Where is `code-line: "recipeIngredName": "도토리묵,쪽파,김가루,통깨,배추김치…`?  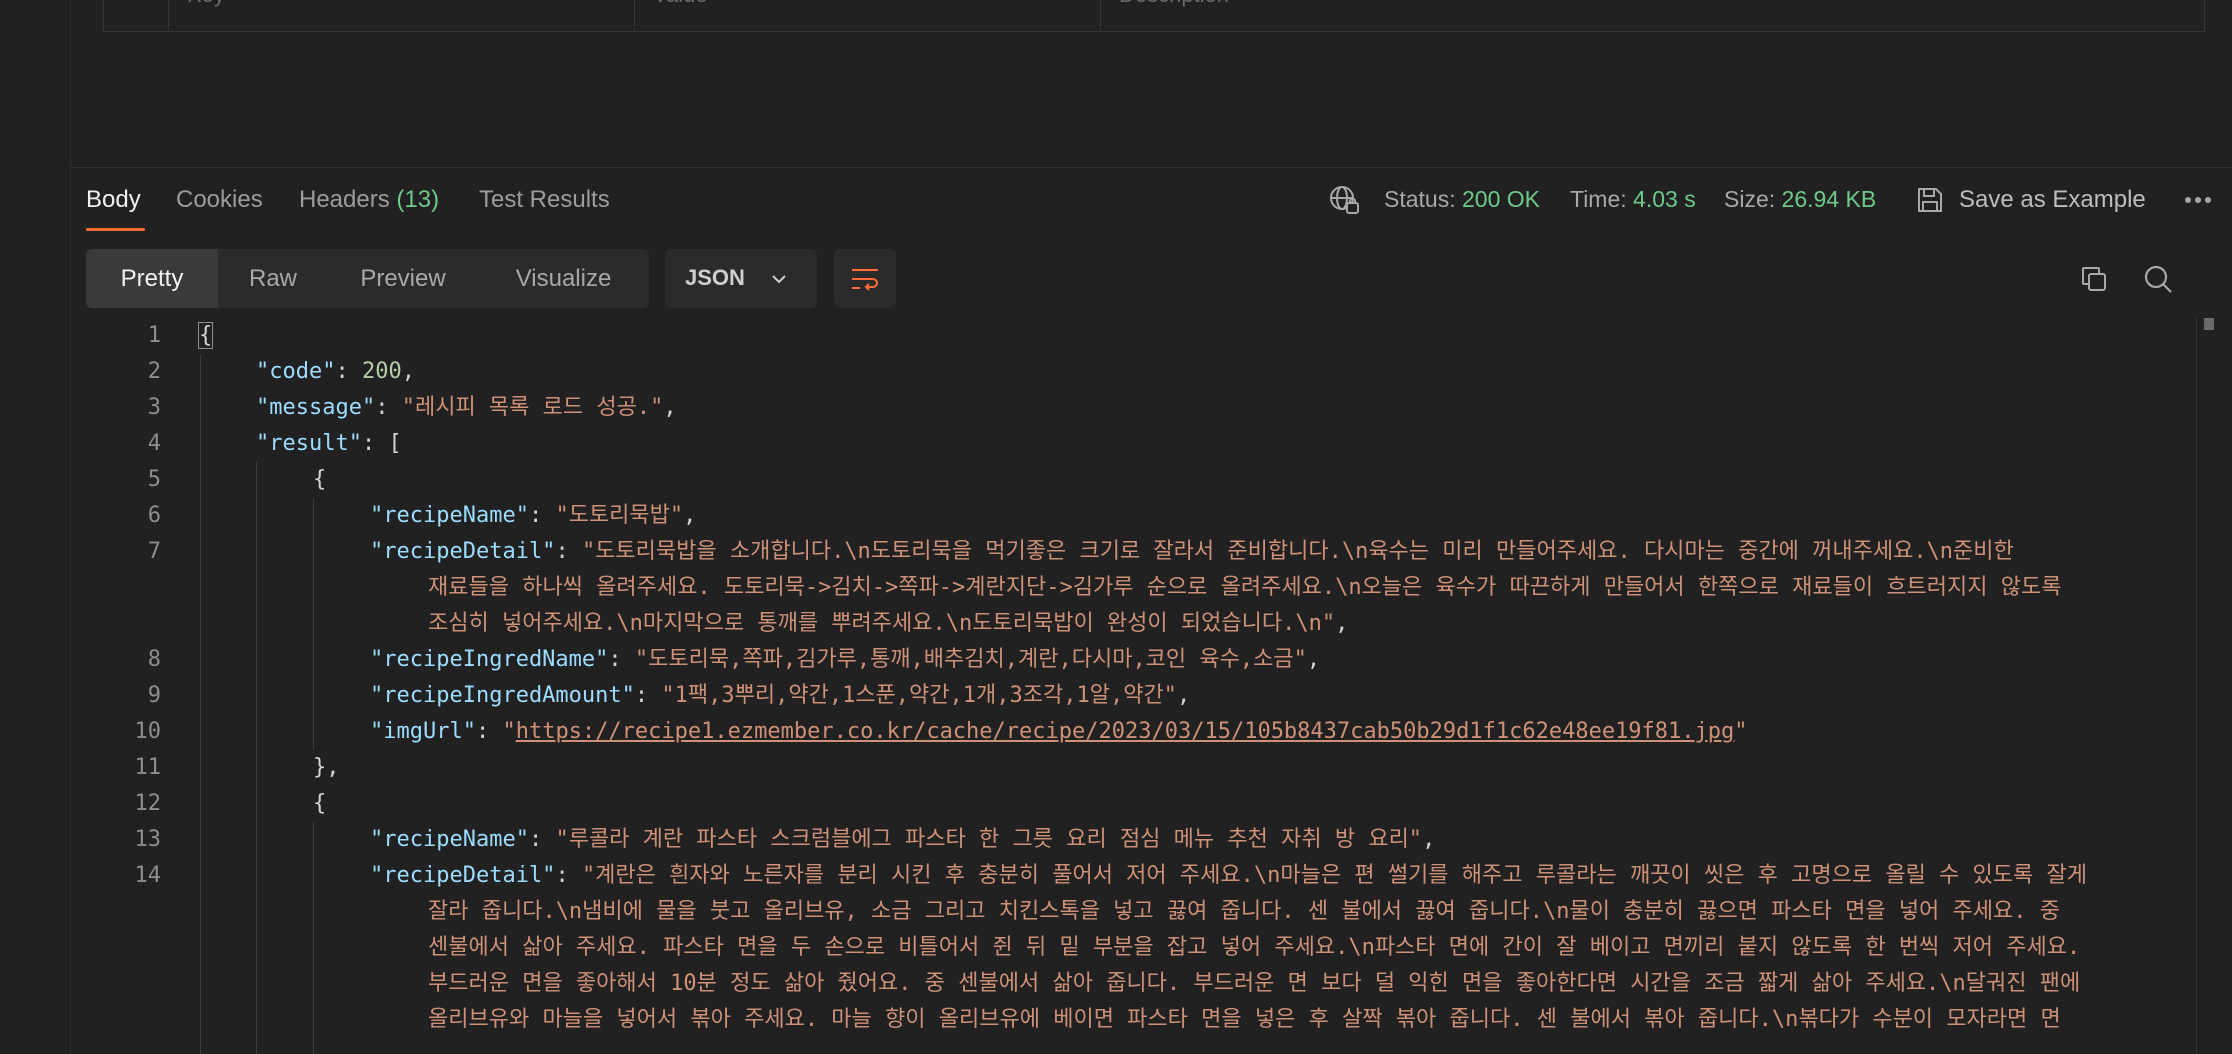 code-line: "recipeIngredName": "도토리묵,쪽파,김가루,통깨,배추김치… is located at coordinates (845, 659).